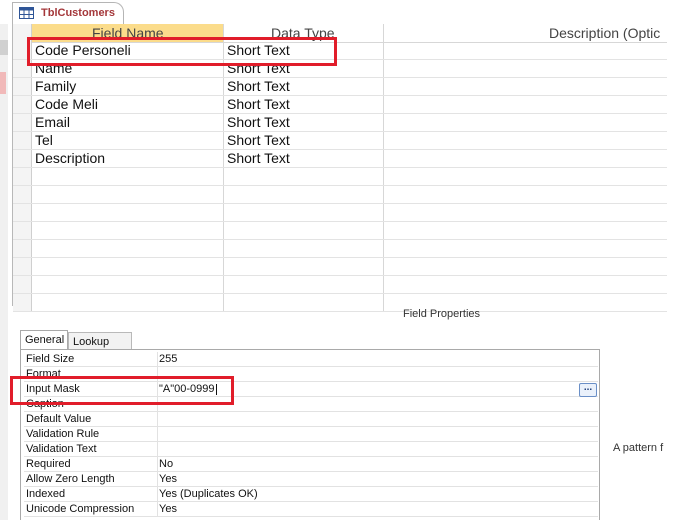  I want to click on property-row: Indexed Yes (Duplicates OK), so click(311, 494).